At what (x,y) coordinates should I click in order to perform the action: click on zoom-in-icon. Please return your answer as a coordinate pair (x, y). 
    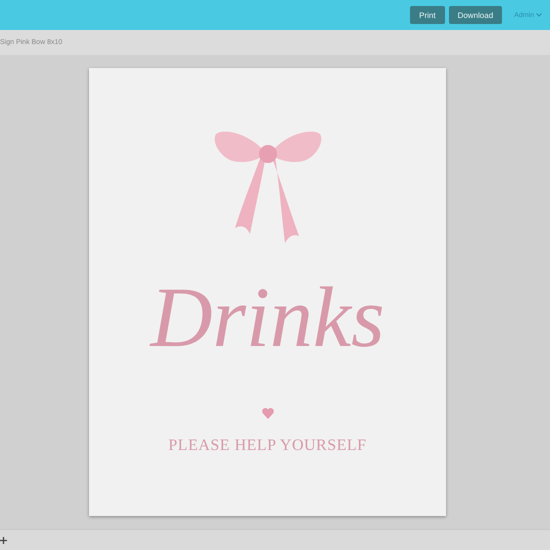
    Looking at the image, I should click on (3, 540).